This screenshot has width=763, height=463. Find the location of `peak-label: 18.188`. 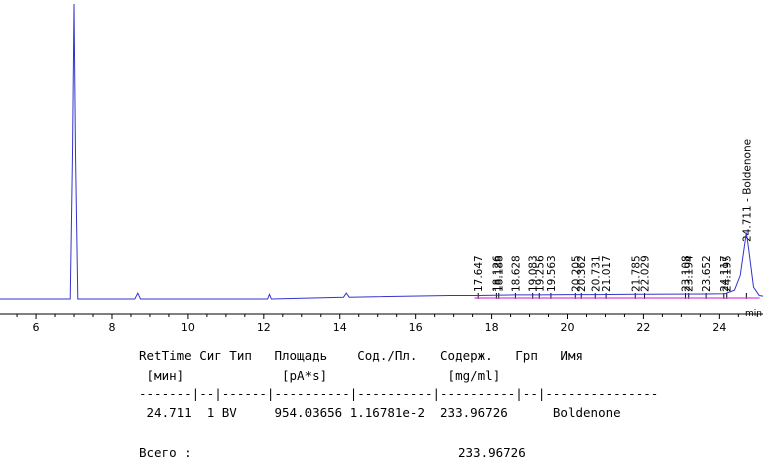

peak-label: 18.188 is located at coordinates (500, 273).